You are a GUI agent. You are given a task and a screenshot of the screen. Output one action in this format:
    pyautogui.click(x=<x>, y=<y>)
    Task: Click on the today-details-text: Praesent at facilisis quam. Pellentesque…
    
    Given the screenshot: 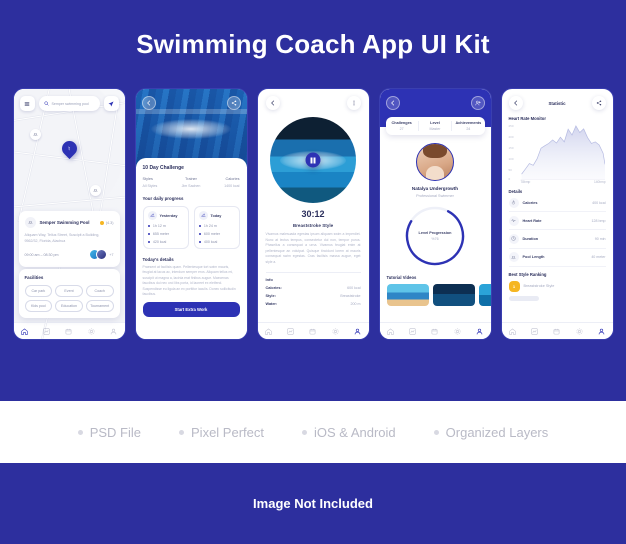 What is the action you would take?
    pyautogui.click(x=189, y=281)
    